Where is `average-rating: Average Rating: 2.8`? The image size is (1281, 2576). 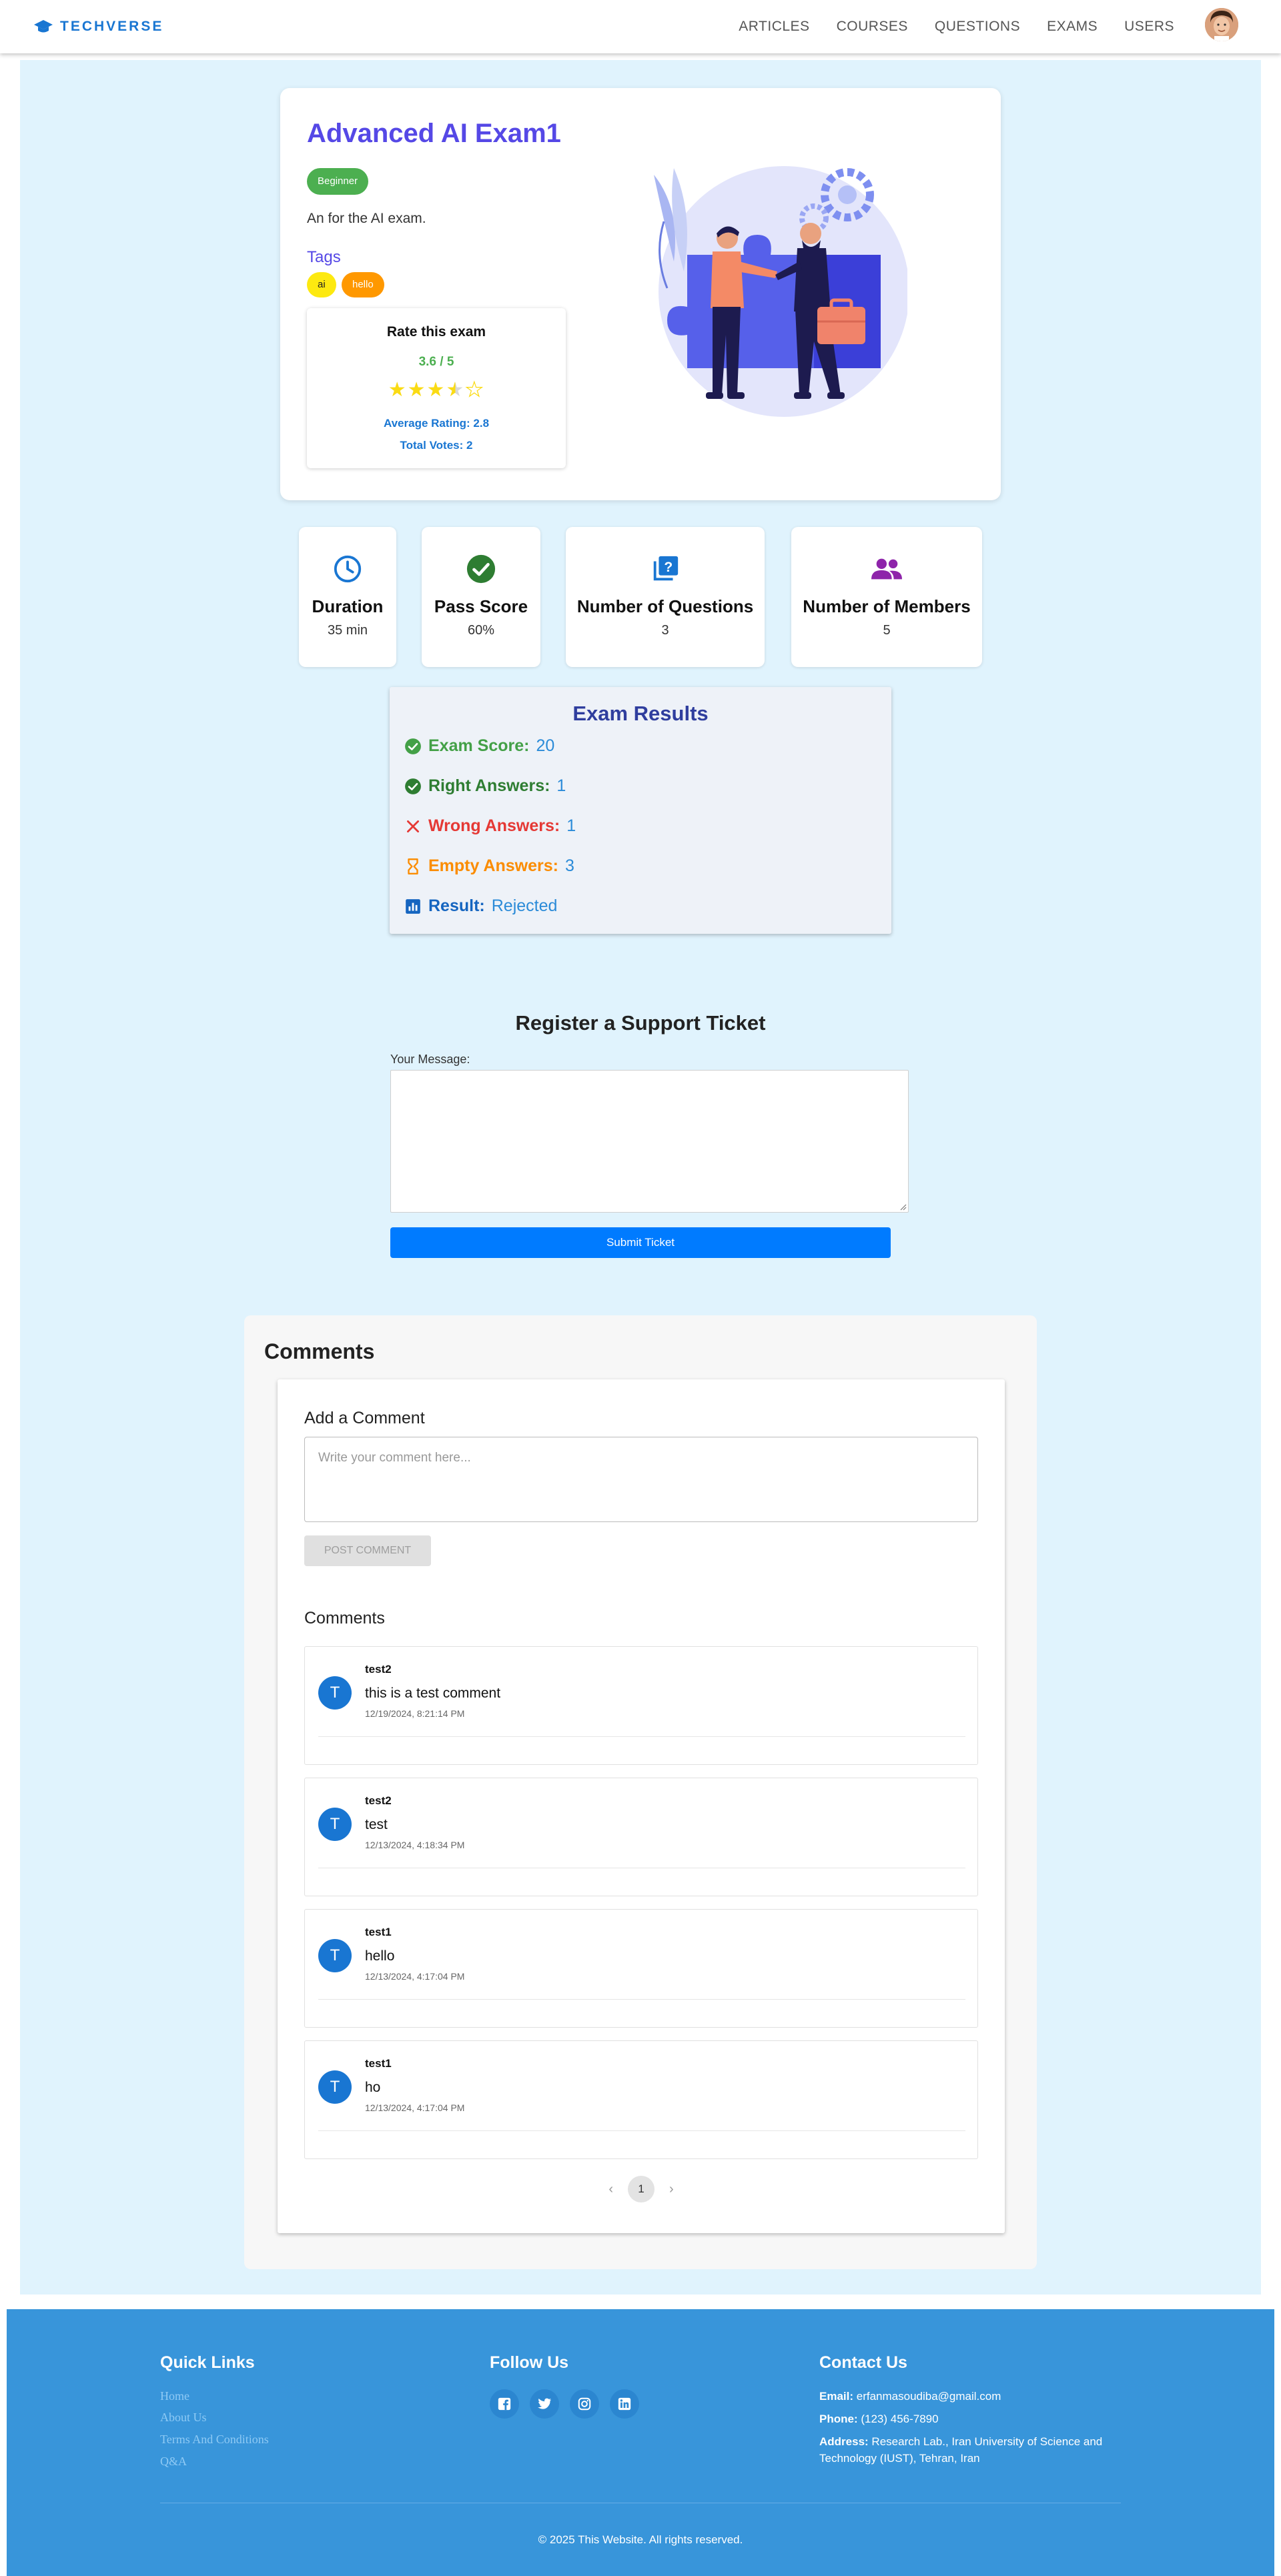 average-rating: Average Rating: 2.8 is located at coordinates (437, 423).